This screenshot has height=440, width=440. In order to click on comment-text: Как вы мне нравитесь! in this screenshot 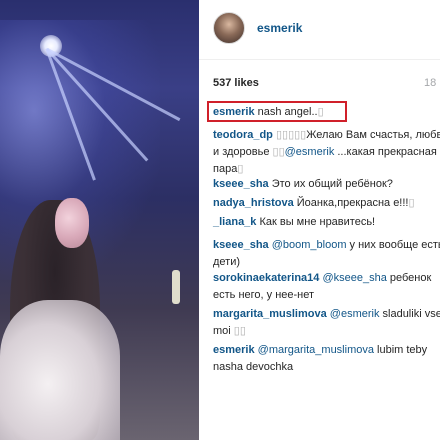, I will do `click(316, 222)`.